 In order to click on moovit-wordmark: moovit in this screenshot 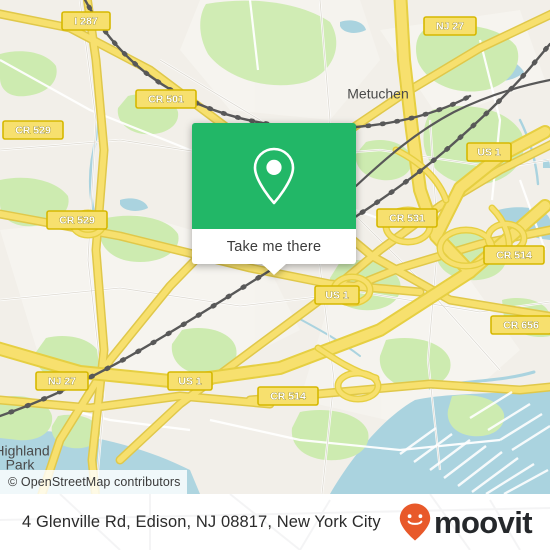, I will do `click(483, 522)`.